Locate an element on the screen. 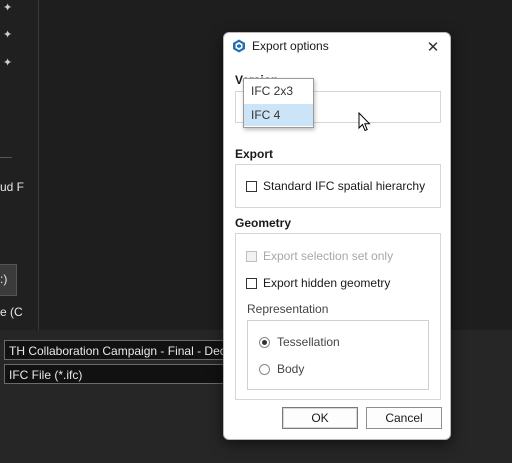 The width and height of the screenshot is (512, 463). left-panel: ✦ ✦ ✦ ud F :) e (C is located at coordinates (19, 165).